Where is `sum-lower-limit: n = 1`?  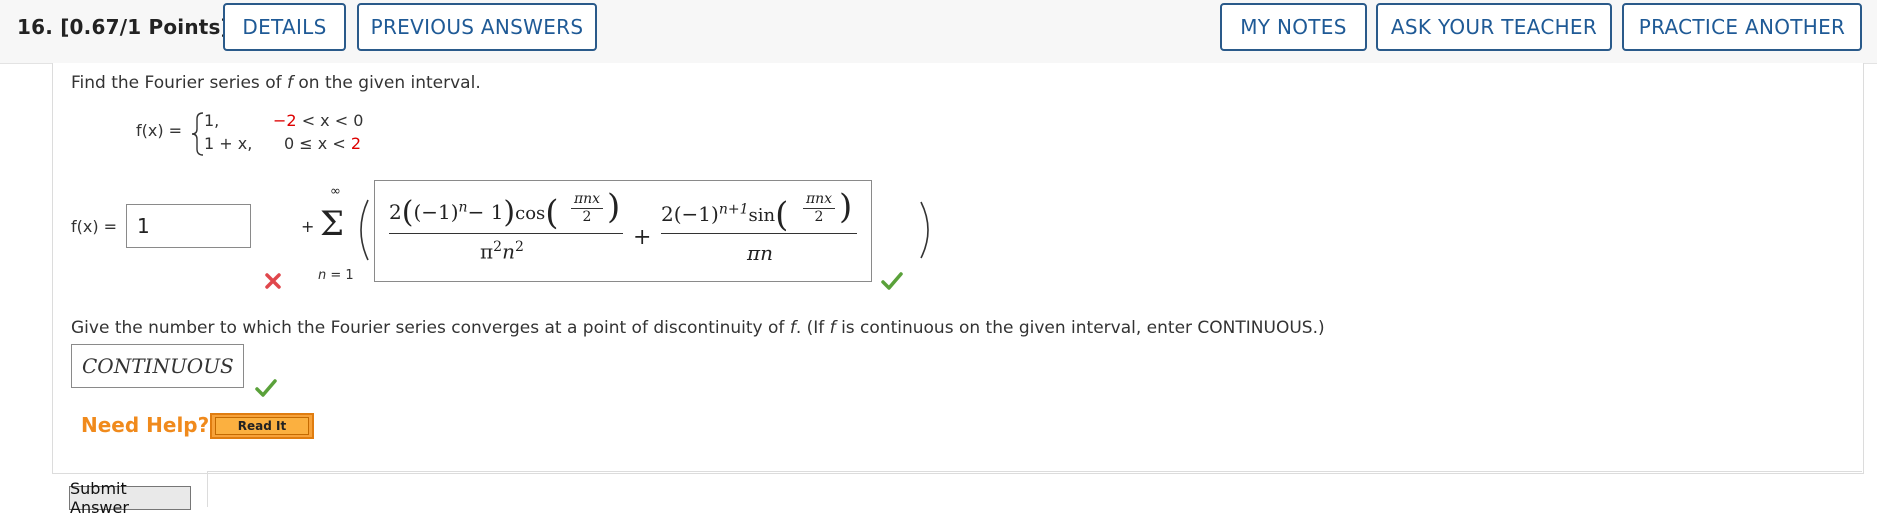
sum-lower-limit: n = 1 is located at coordinates (336, 275).